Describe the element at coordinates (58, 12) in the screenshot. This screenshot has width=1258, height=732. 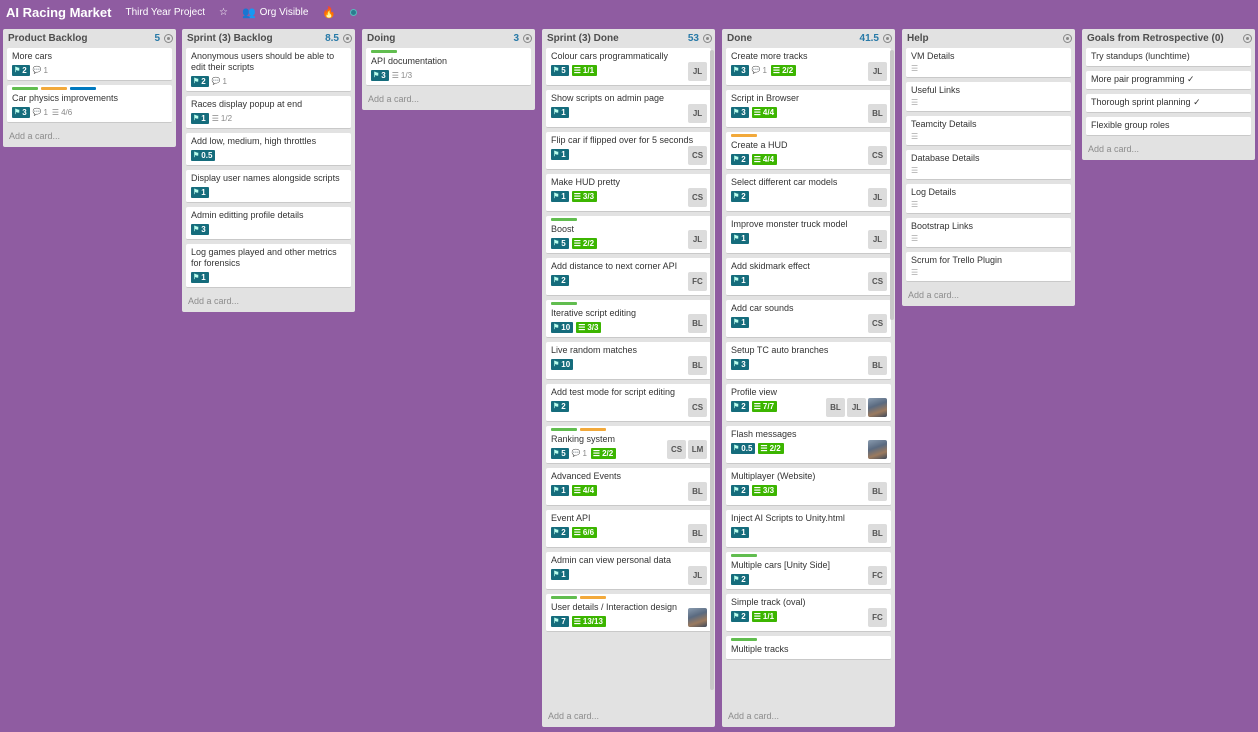
I see `board-title: AI Racing Market` at that location.